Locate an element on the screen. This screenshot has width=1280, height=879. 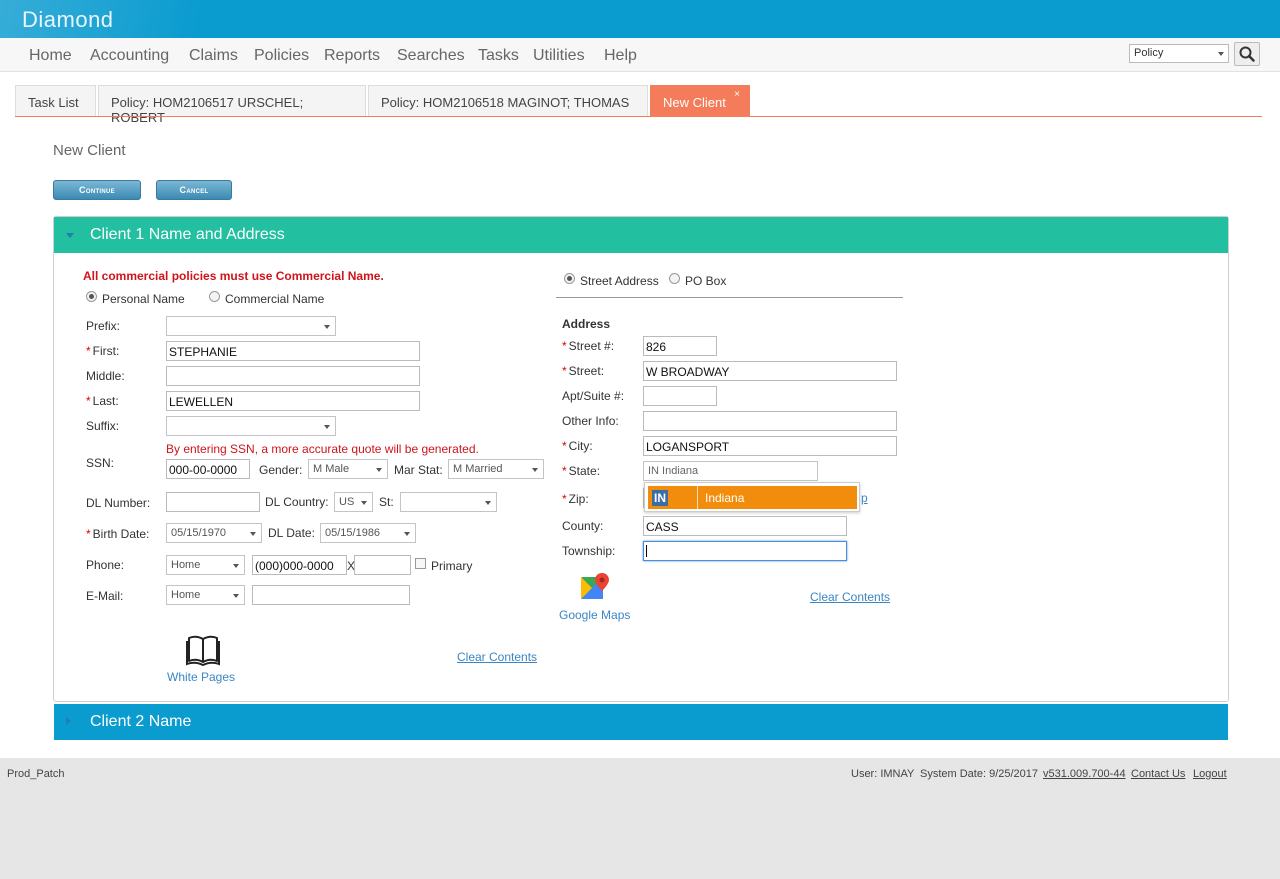
phone-label: Phone: is located at coordinates (105, 565).